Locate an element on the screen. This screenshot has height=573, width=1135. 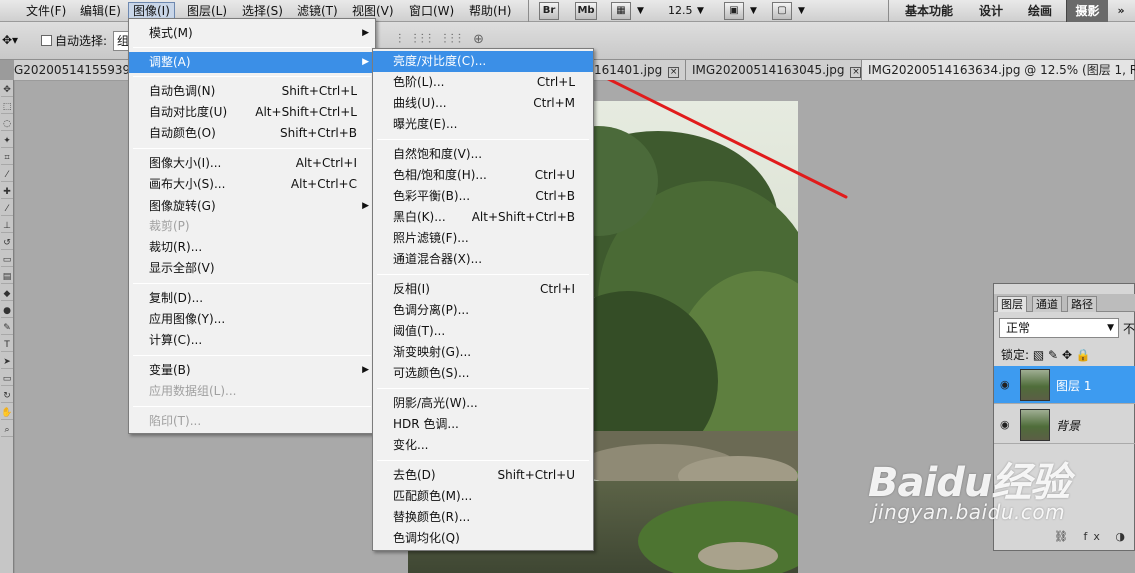
screen-mode-chevron-down-icon: ▼ is located at coordinates (801, 11).